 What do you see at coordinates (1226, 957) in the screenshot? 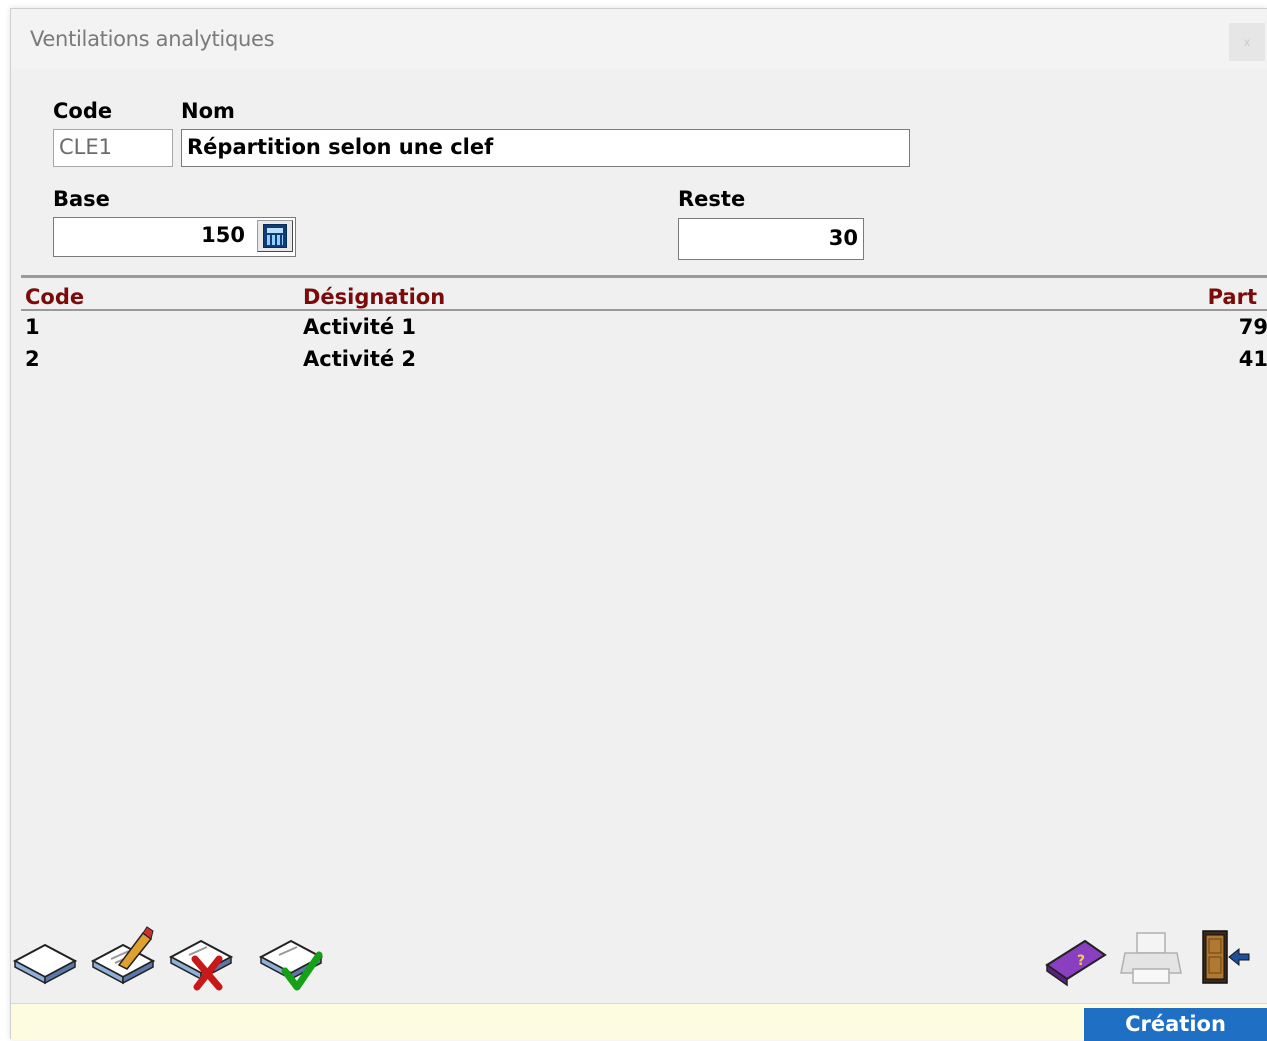
I see `exit-door-icon` at bounding box center [1226, 957].